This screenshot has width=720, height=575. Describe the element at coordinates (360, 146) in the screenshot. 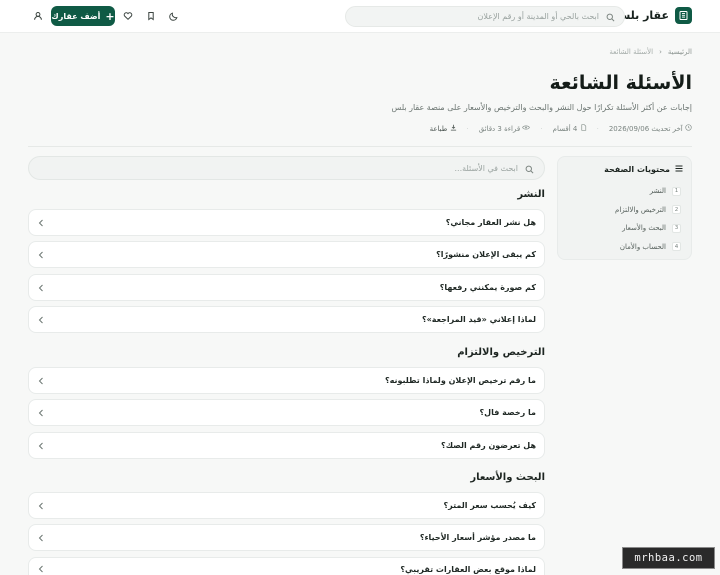

I see `header-divider` at that location.